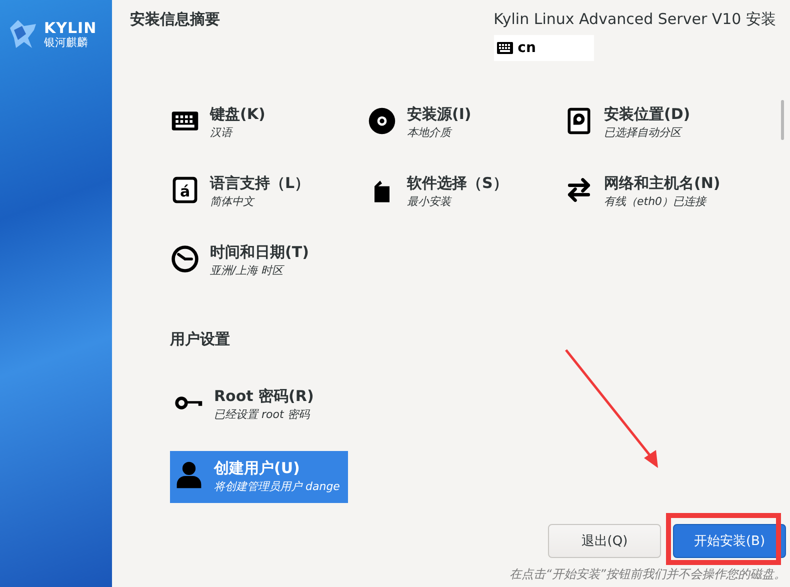 The image size is (790, 587). What do you see at coordinates (238, 114) in the screenshot?
I see `spoke-title: 键盘(K)` at bounding box center [238, 114].